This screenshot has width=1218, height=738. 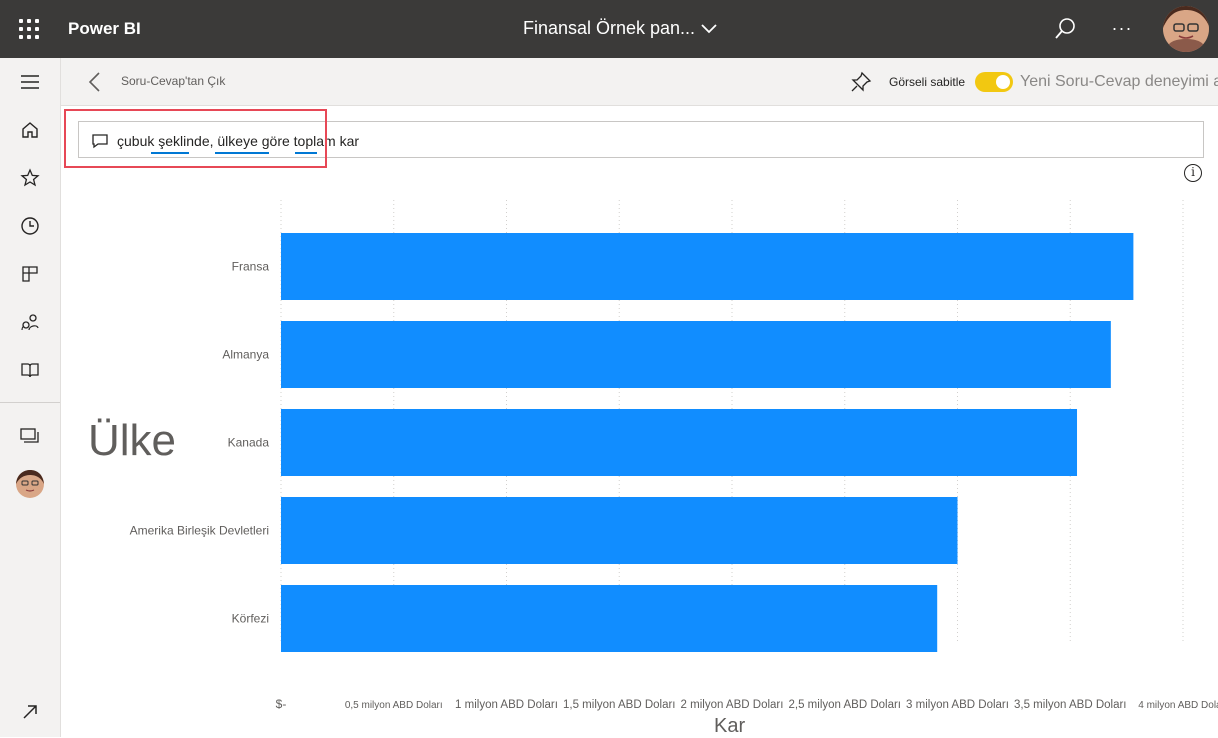 I want to click on x-tick-label: 1 milyon ABD Doları, so click(x=506, y=705).